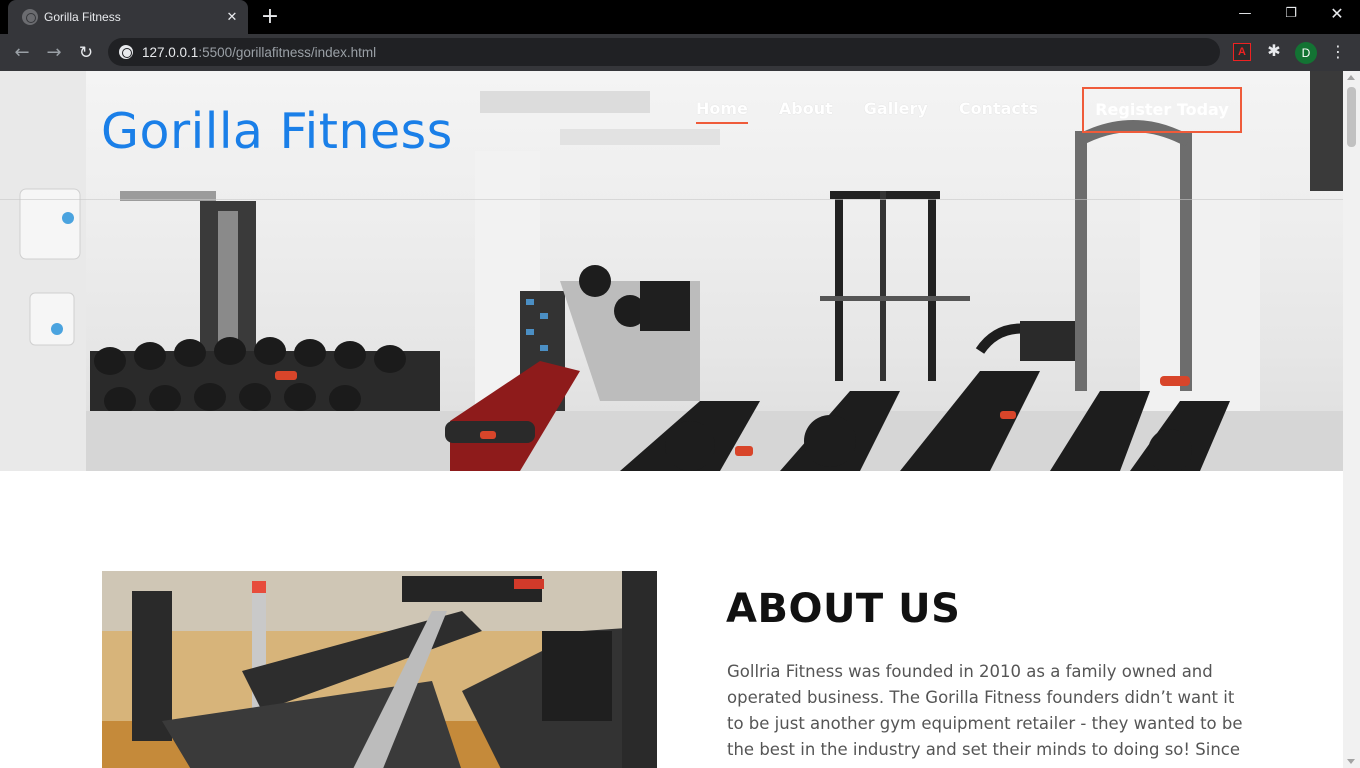  I want to click on main-nav: Home About Gallery Contacts, so click(867, 111).